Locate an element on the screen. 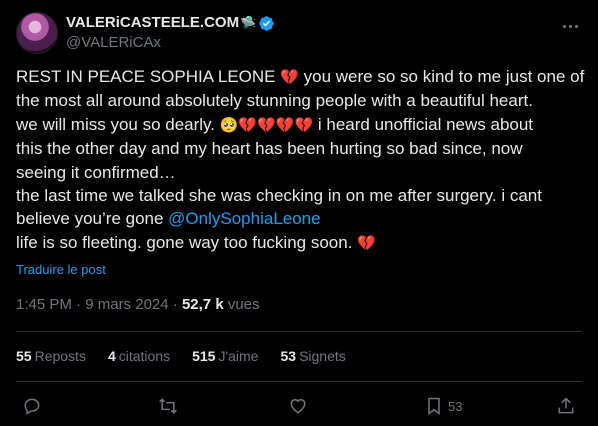 The height and width of the screenshot is (426, 598). views-count: 52,7 k is located at coordinates (202, 304).